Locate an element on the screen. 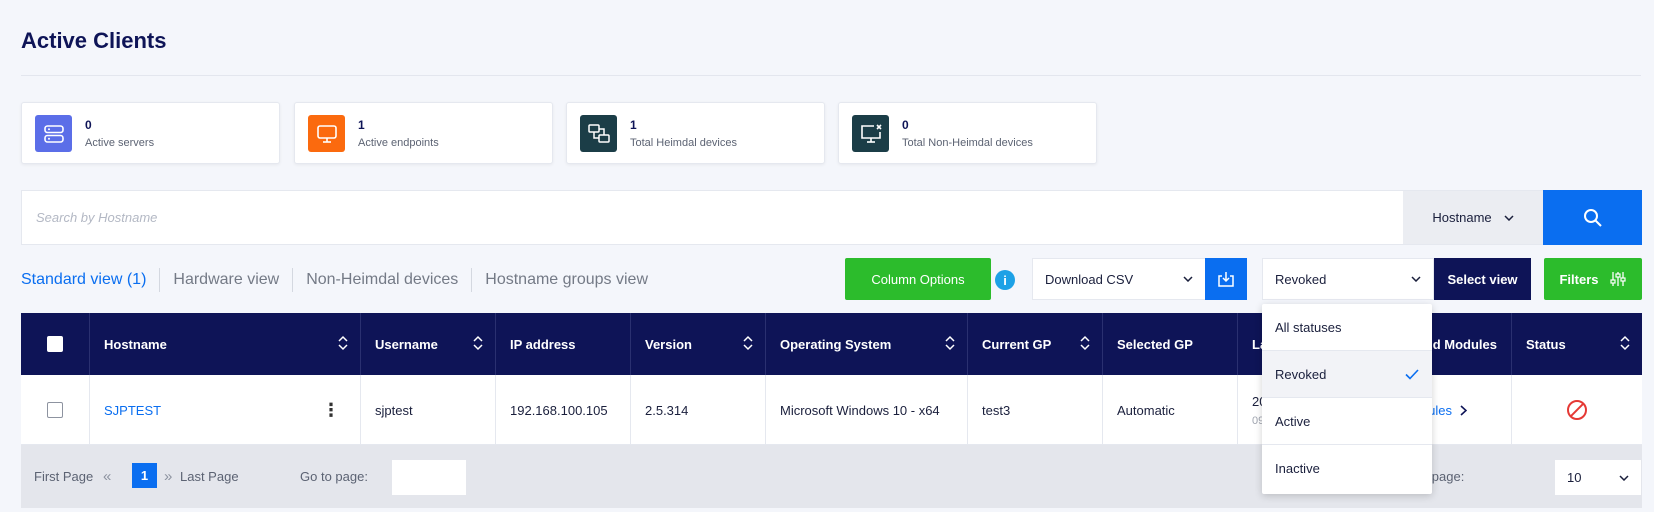  header-select-all is located at coordinates (55, 344).